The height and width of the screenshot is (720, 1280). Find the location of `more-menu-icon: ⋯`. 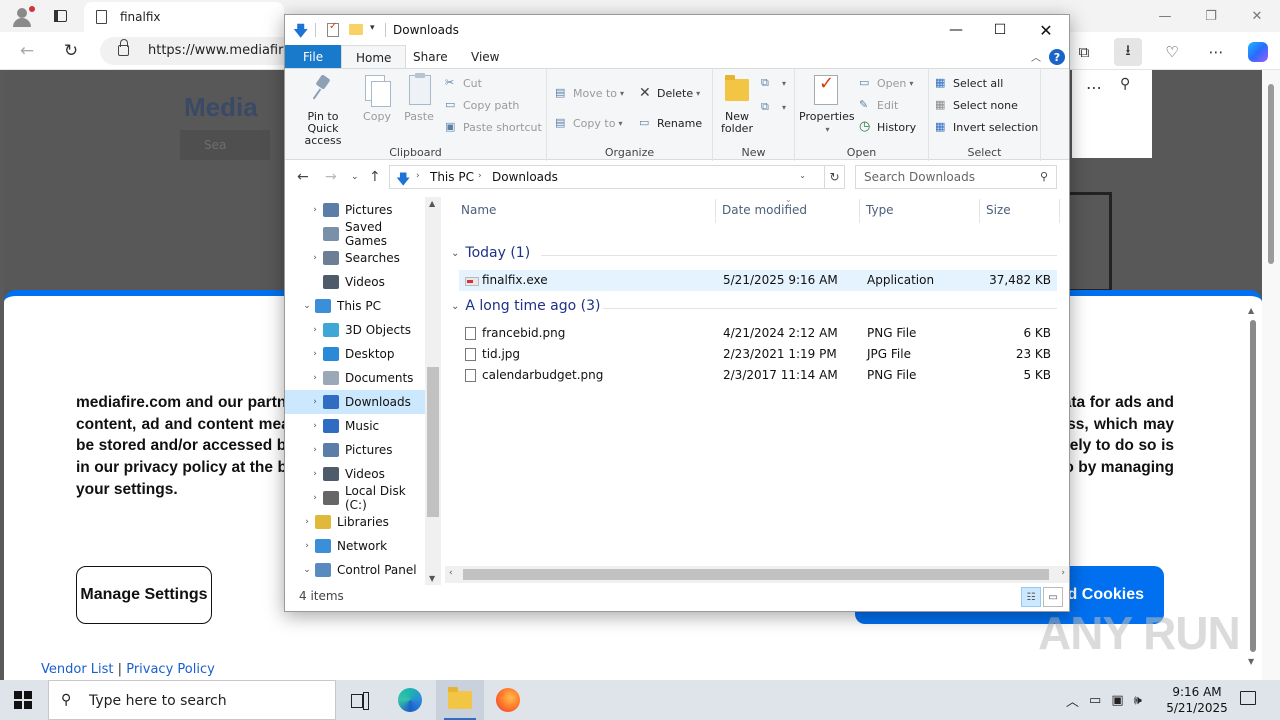

more-menu-icon: ⋯ is located at coordinates (1216, 52).